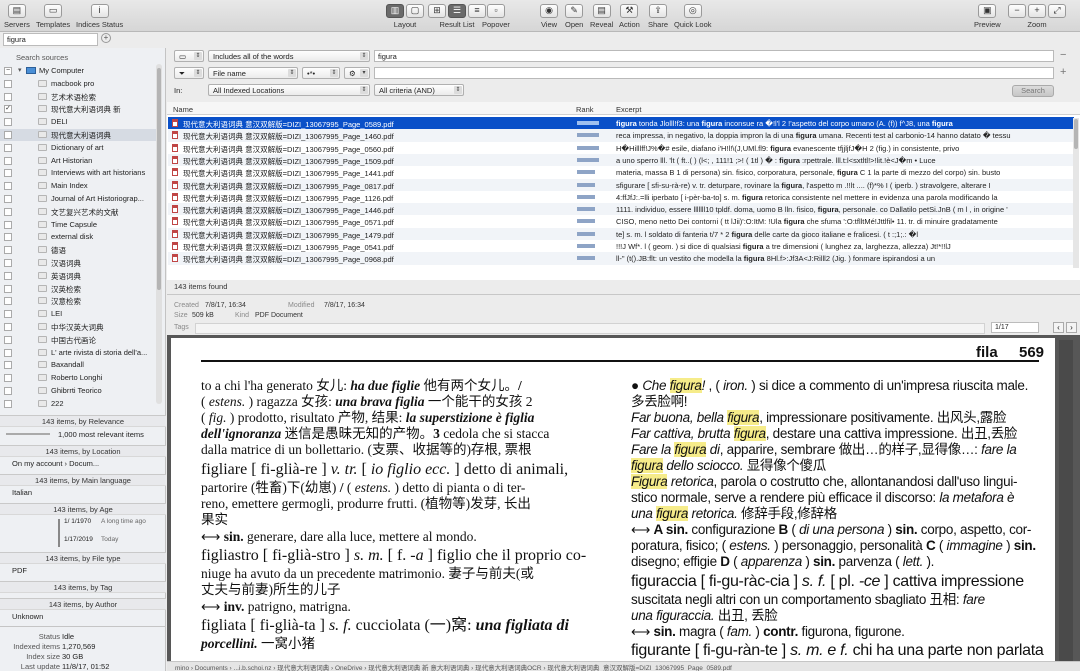 The image size is (1080, 671). Describe the element at coordinates (19, 570) in the screenshot. I see `facet-filetype-label: PDF` at that location.